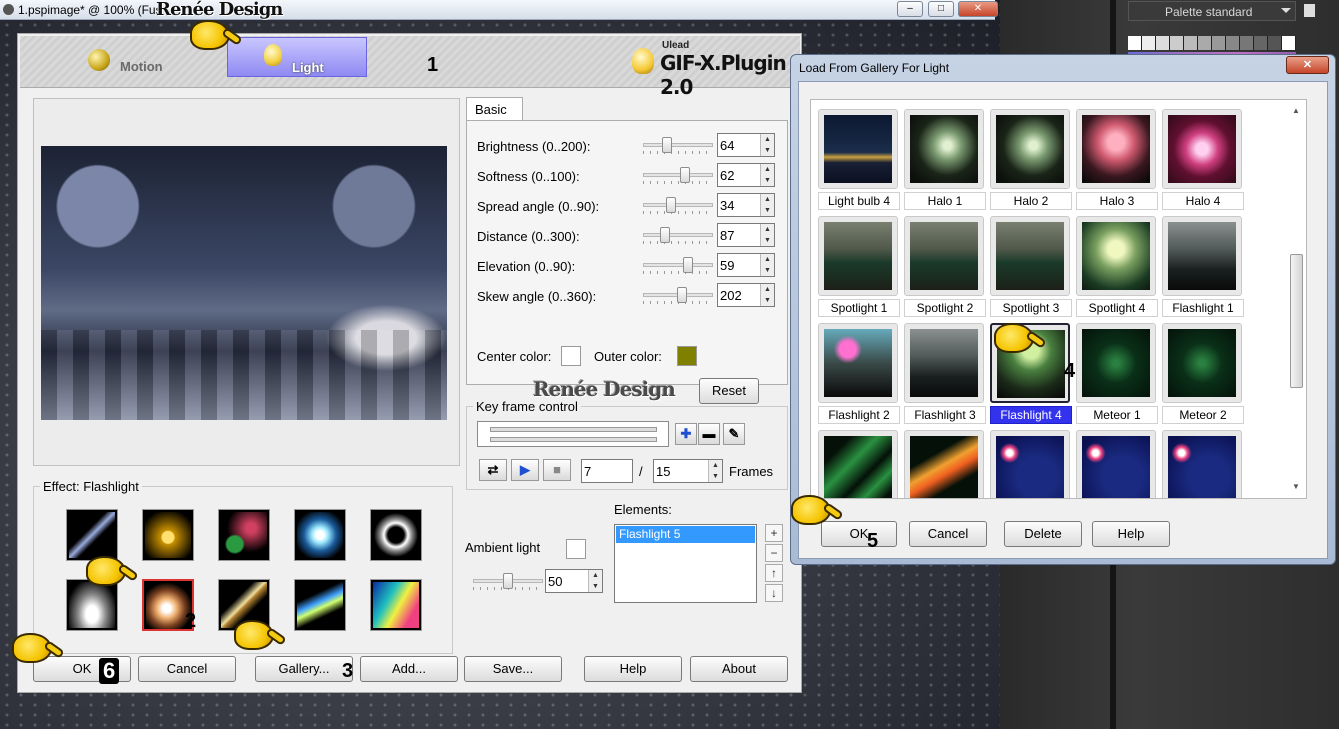 The height and width of the screenshot is (729, 1339). Describe the element at coordinates (320, 605) in the screenshot. I see `effect-thumb-comet-beam` at that location.